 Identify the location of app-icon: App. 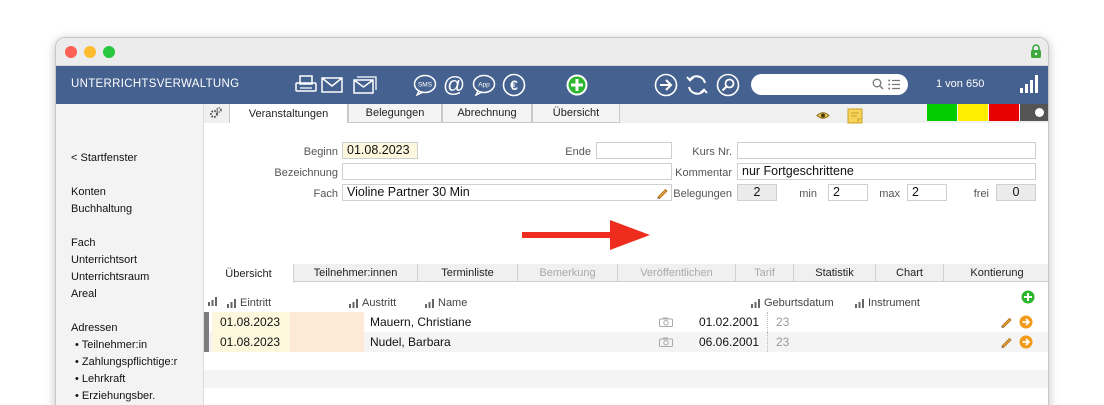
(484, 85).